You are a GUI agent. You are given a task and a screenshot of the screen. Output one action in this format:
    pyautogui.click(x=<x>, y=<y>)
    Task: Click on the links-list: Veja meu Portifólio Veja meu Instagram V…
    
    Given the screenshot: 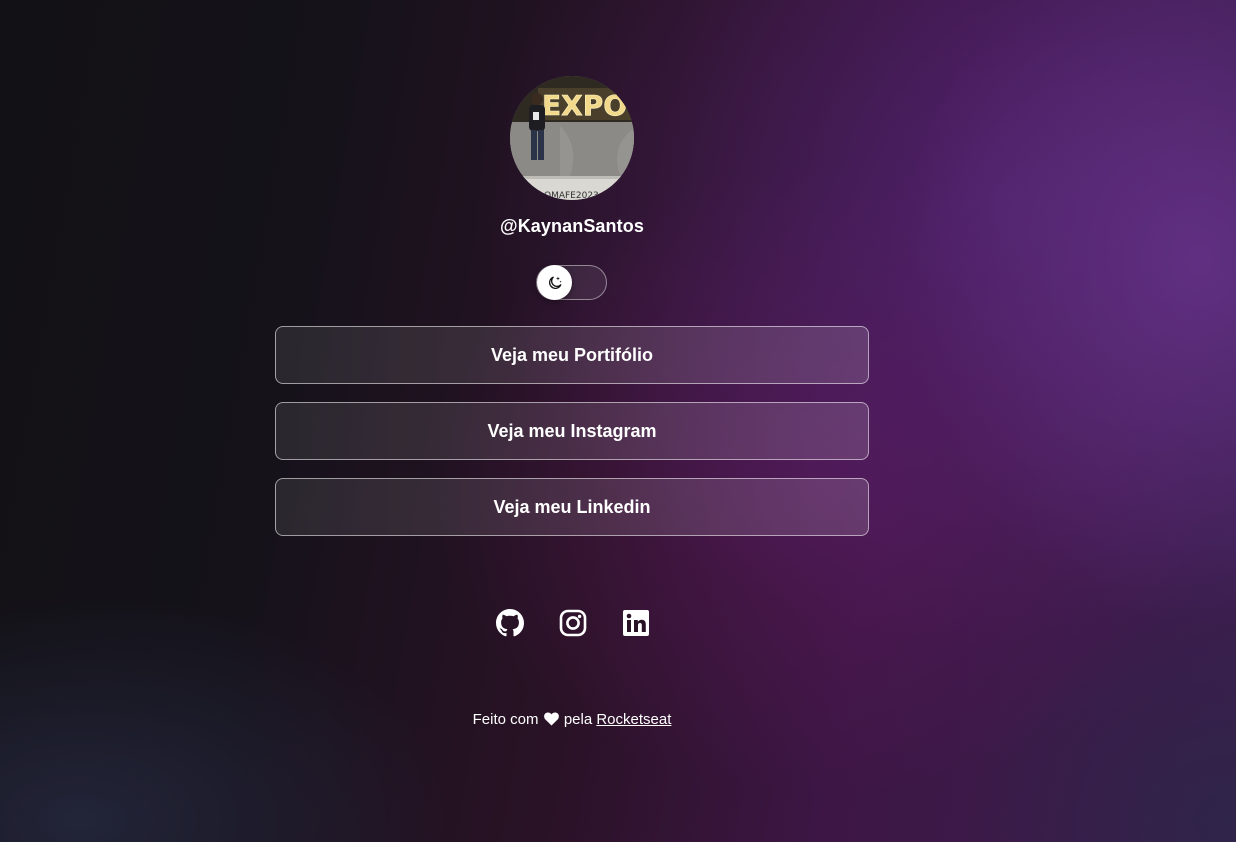 What is the action you would take?
    pyautogui.click(x=572, y=440)
    